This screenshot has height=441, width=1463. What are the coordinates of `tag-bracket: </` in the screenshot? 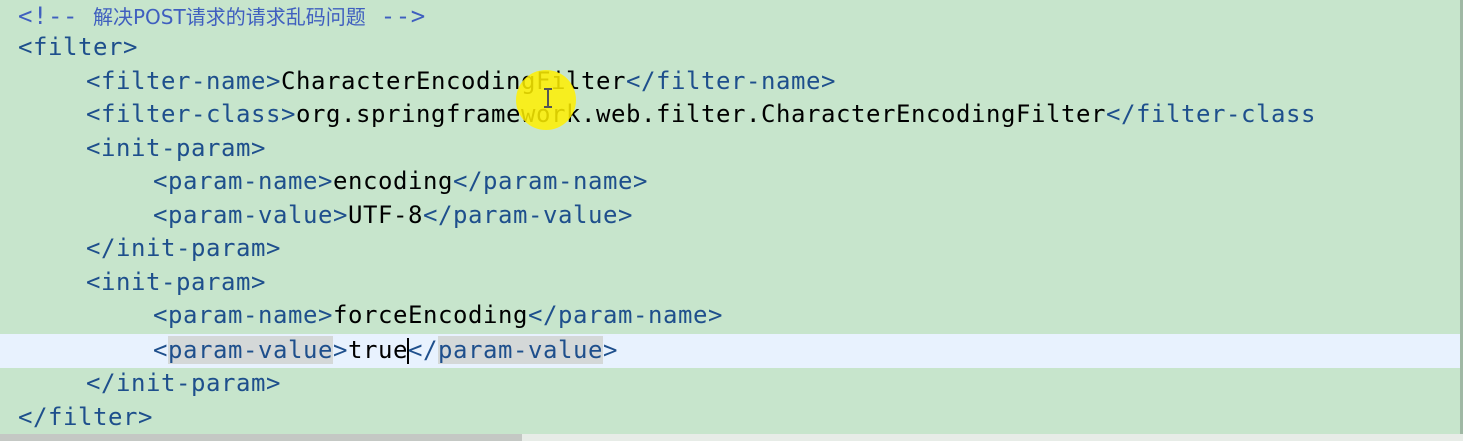 It's located at (423, 350).